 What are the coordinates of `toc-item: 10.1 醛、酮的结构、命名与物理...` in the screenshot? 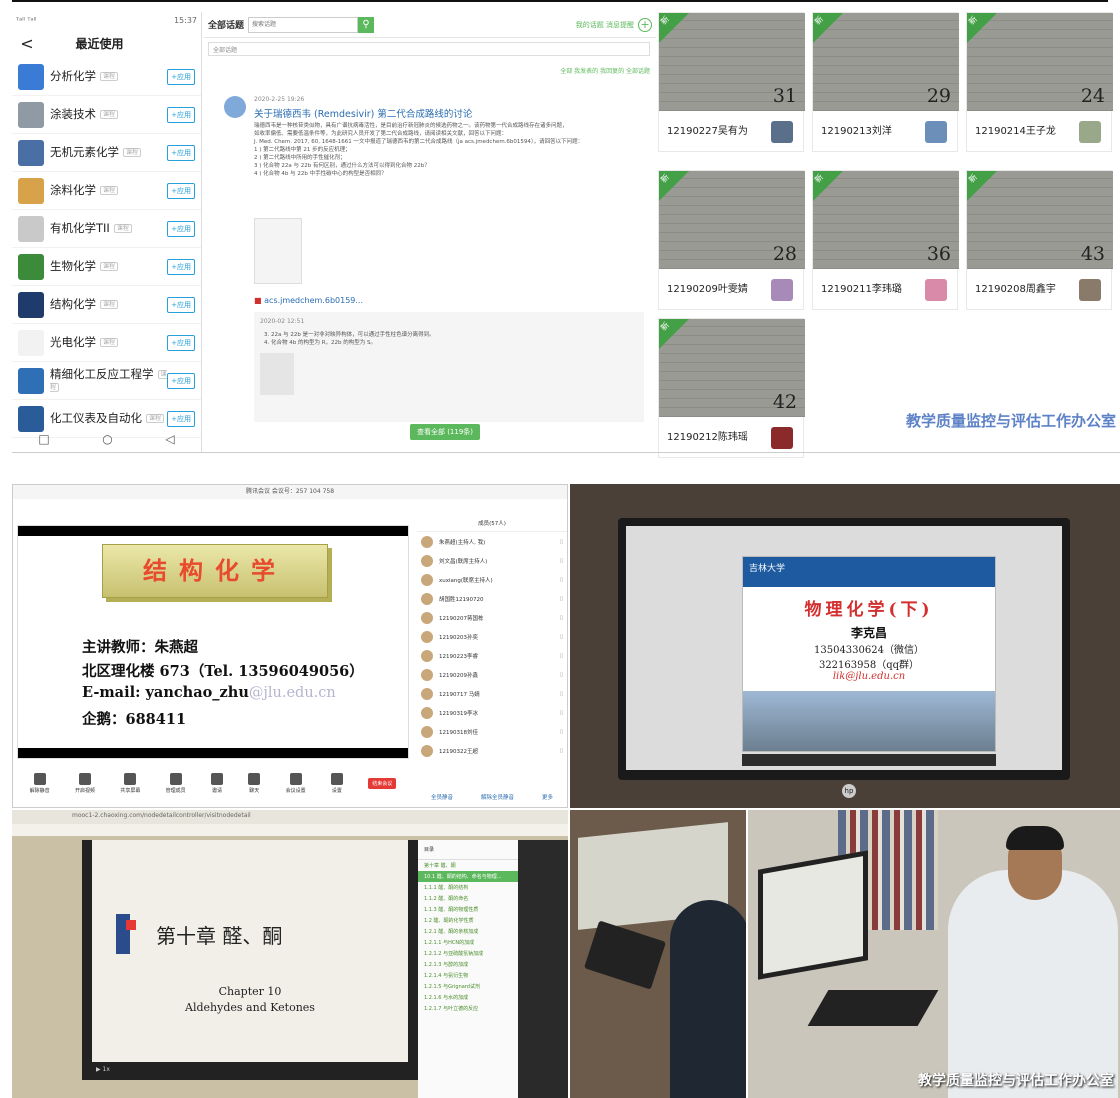 It's located at (468, 876).